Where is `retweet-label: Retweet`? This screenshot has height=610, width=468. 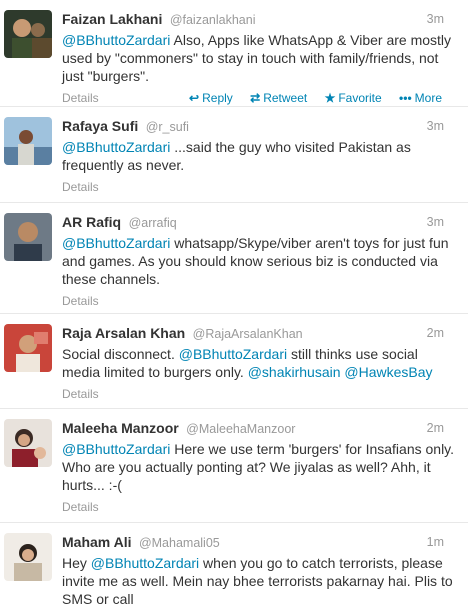 retweet-label: Retweet is located at coordinates (285, 98).